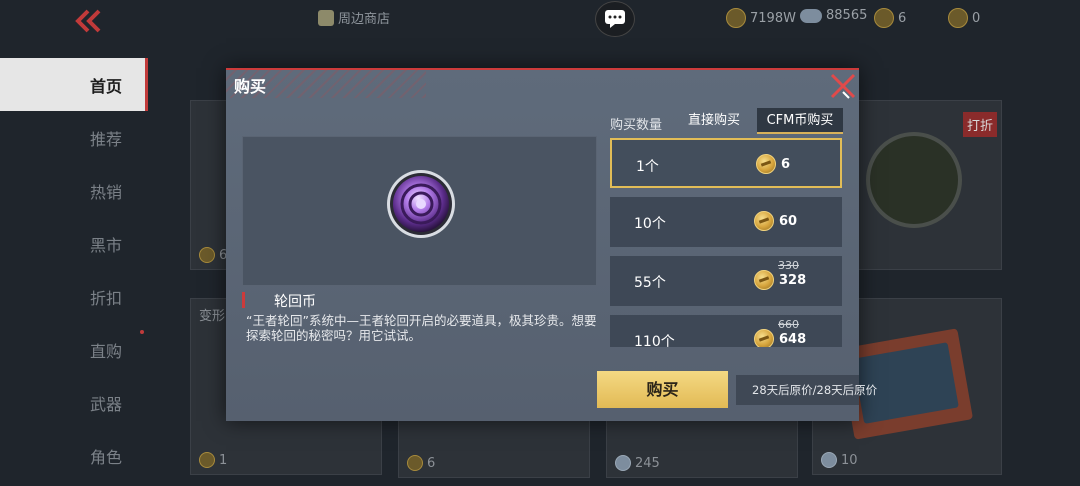  What do you see at coordinates (654, 340) in the screenshot?
I see `option-quantity: 110个` at bounding box center [654, 340].